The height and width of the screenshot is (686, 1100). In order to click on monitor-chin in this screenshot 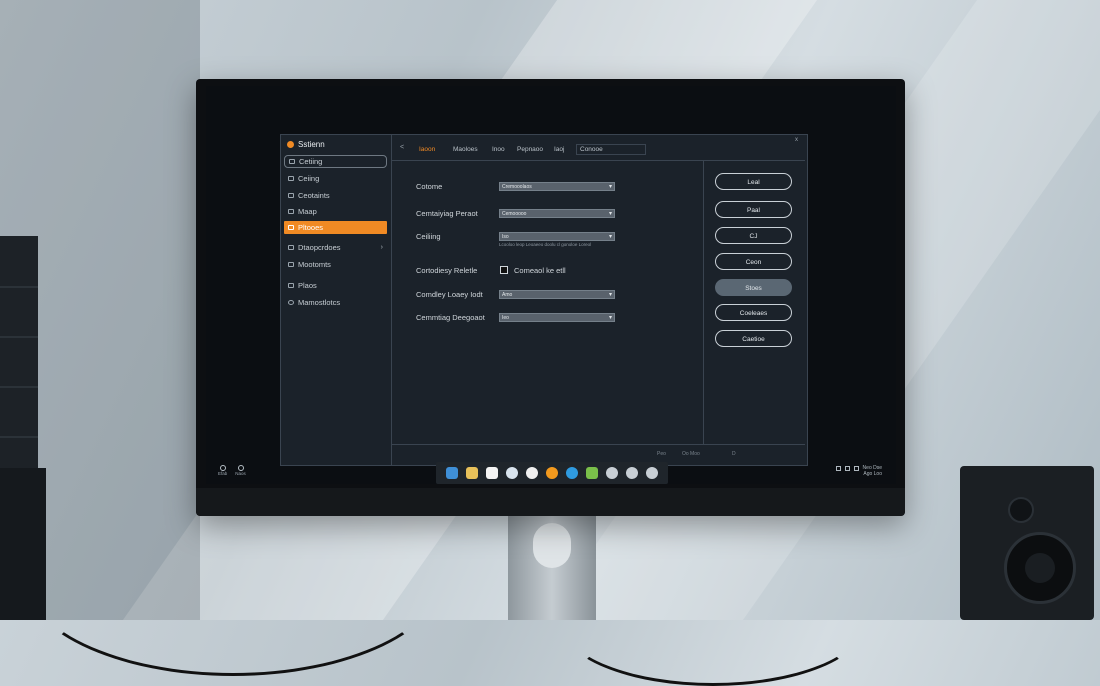, I will do `click(550, 502)`.